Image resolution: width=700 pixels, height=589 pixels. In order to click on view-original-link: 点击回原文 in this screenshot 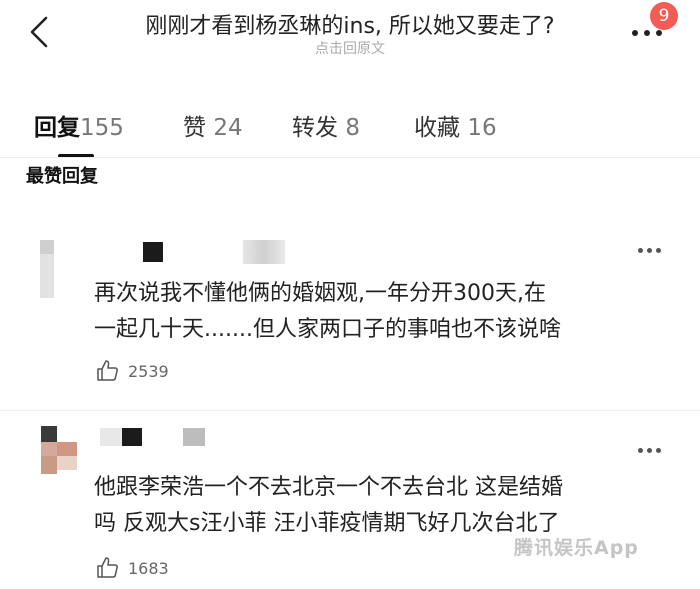, I will do `click(350, 48)`.